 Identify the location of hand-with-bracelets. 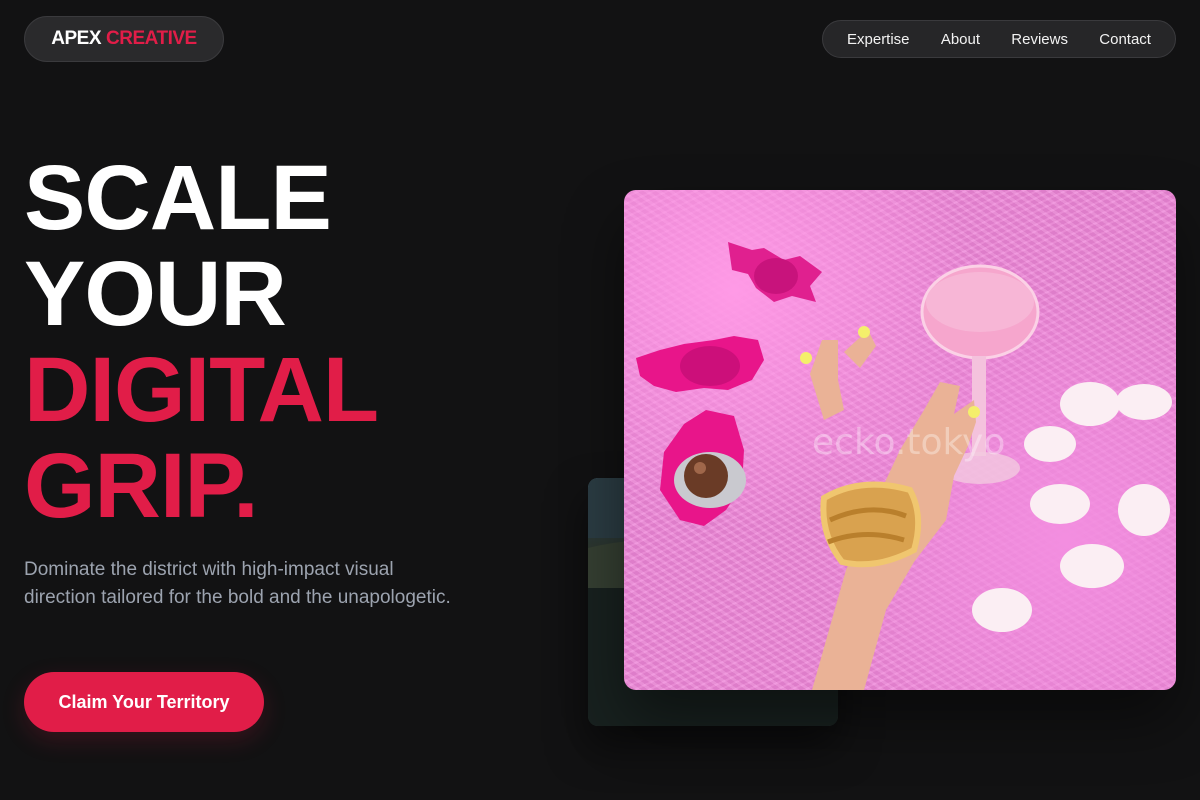
(890, 508).